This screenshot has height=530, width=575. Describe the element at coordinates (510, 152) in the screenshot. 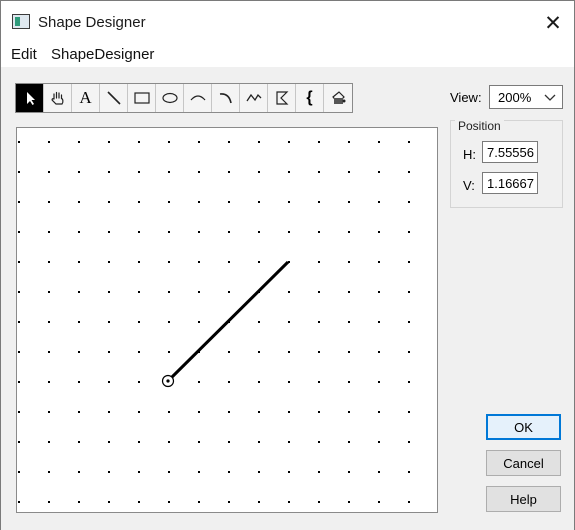

I see `h-position-field: 7.55556` at that location.